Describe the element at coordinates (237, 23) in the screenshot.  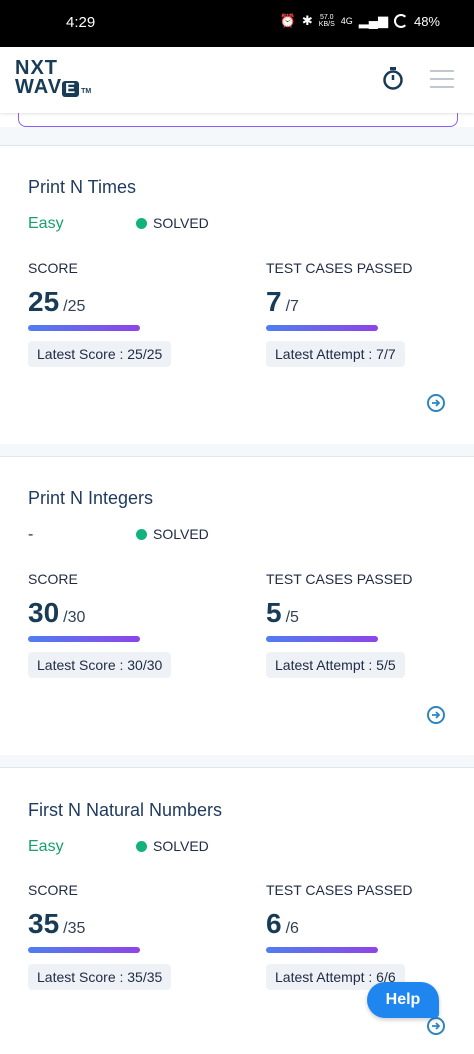
I see `status-bar: 4:29 ⏰ ✱ 57.0 KB/S 4G ▂▄▆ 48%` at that location.